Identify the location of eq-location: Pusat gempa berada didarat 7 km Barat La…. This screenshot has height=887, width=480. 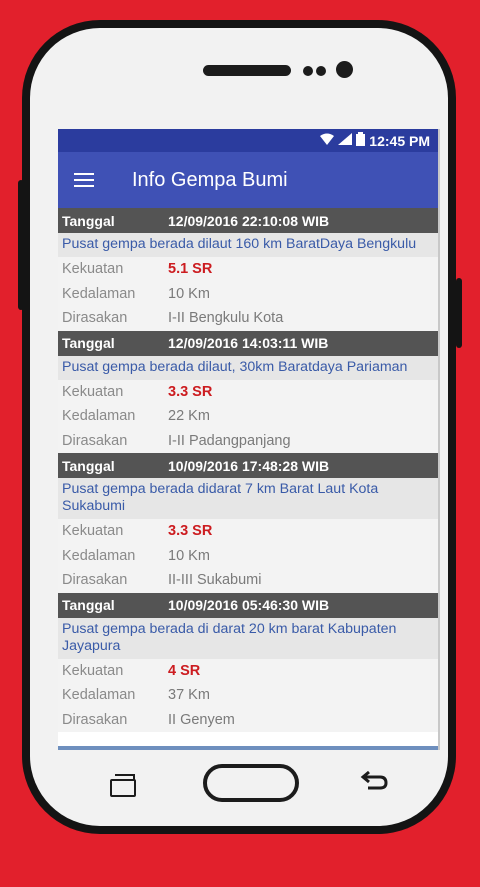
(248, 498).